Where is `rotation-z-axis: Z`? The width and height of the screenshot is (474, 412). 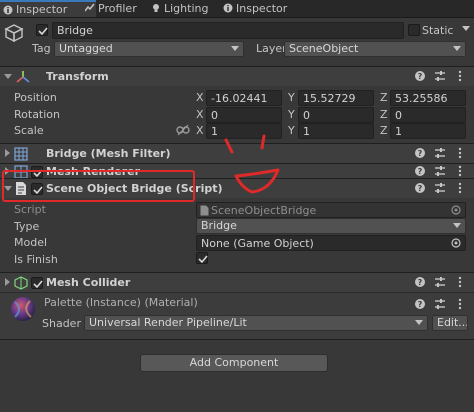
rotation-z-axis: Z is located at coordinates (384, 114).